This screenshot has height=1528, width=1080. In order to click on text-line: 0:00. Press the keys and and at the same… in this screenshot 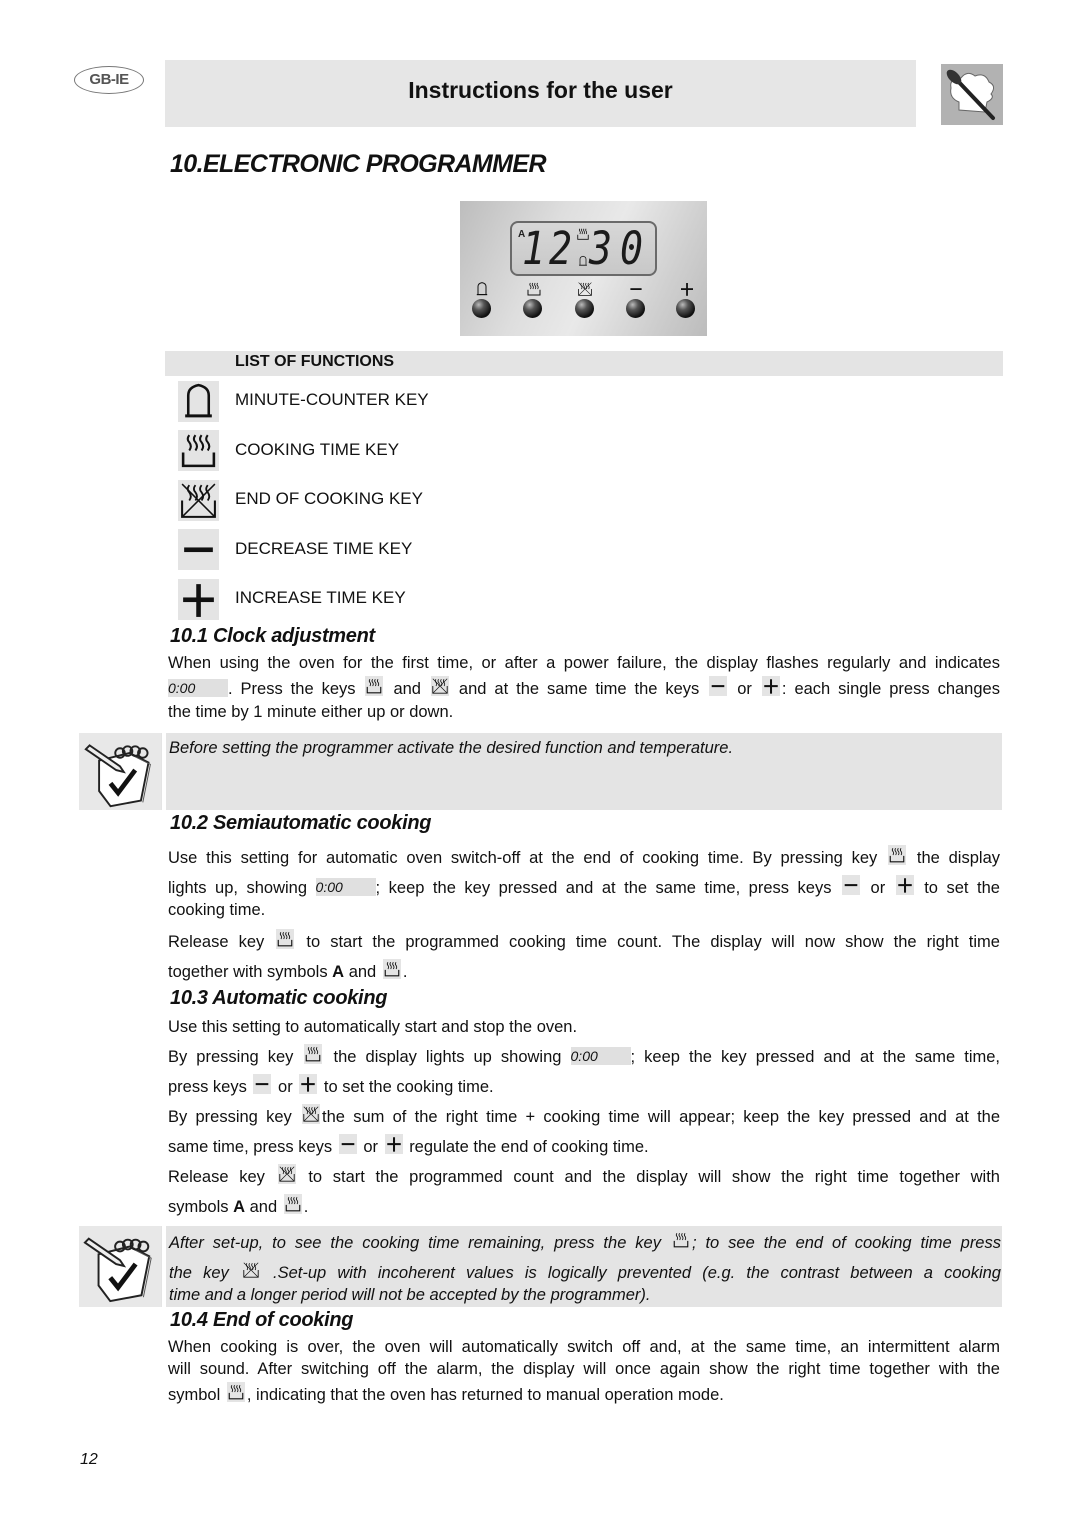, I will do `click(584, 687)`.